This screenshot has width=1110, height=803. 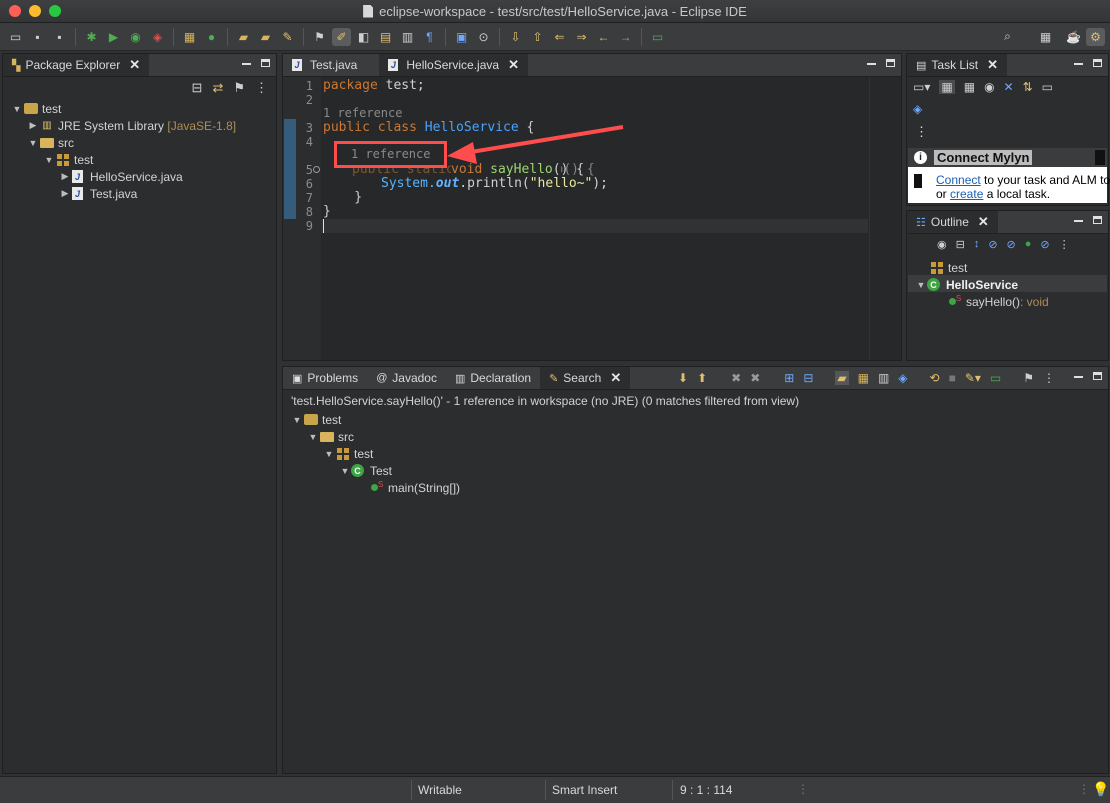 What do you see at coordinates (702, 378) in the screenshot?
I see `previous-match-icon: ⬆` at bounding box center [702, 378].